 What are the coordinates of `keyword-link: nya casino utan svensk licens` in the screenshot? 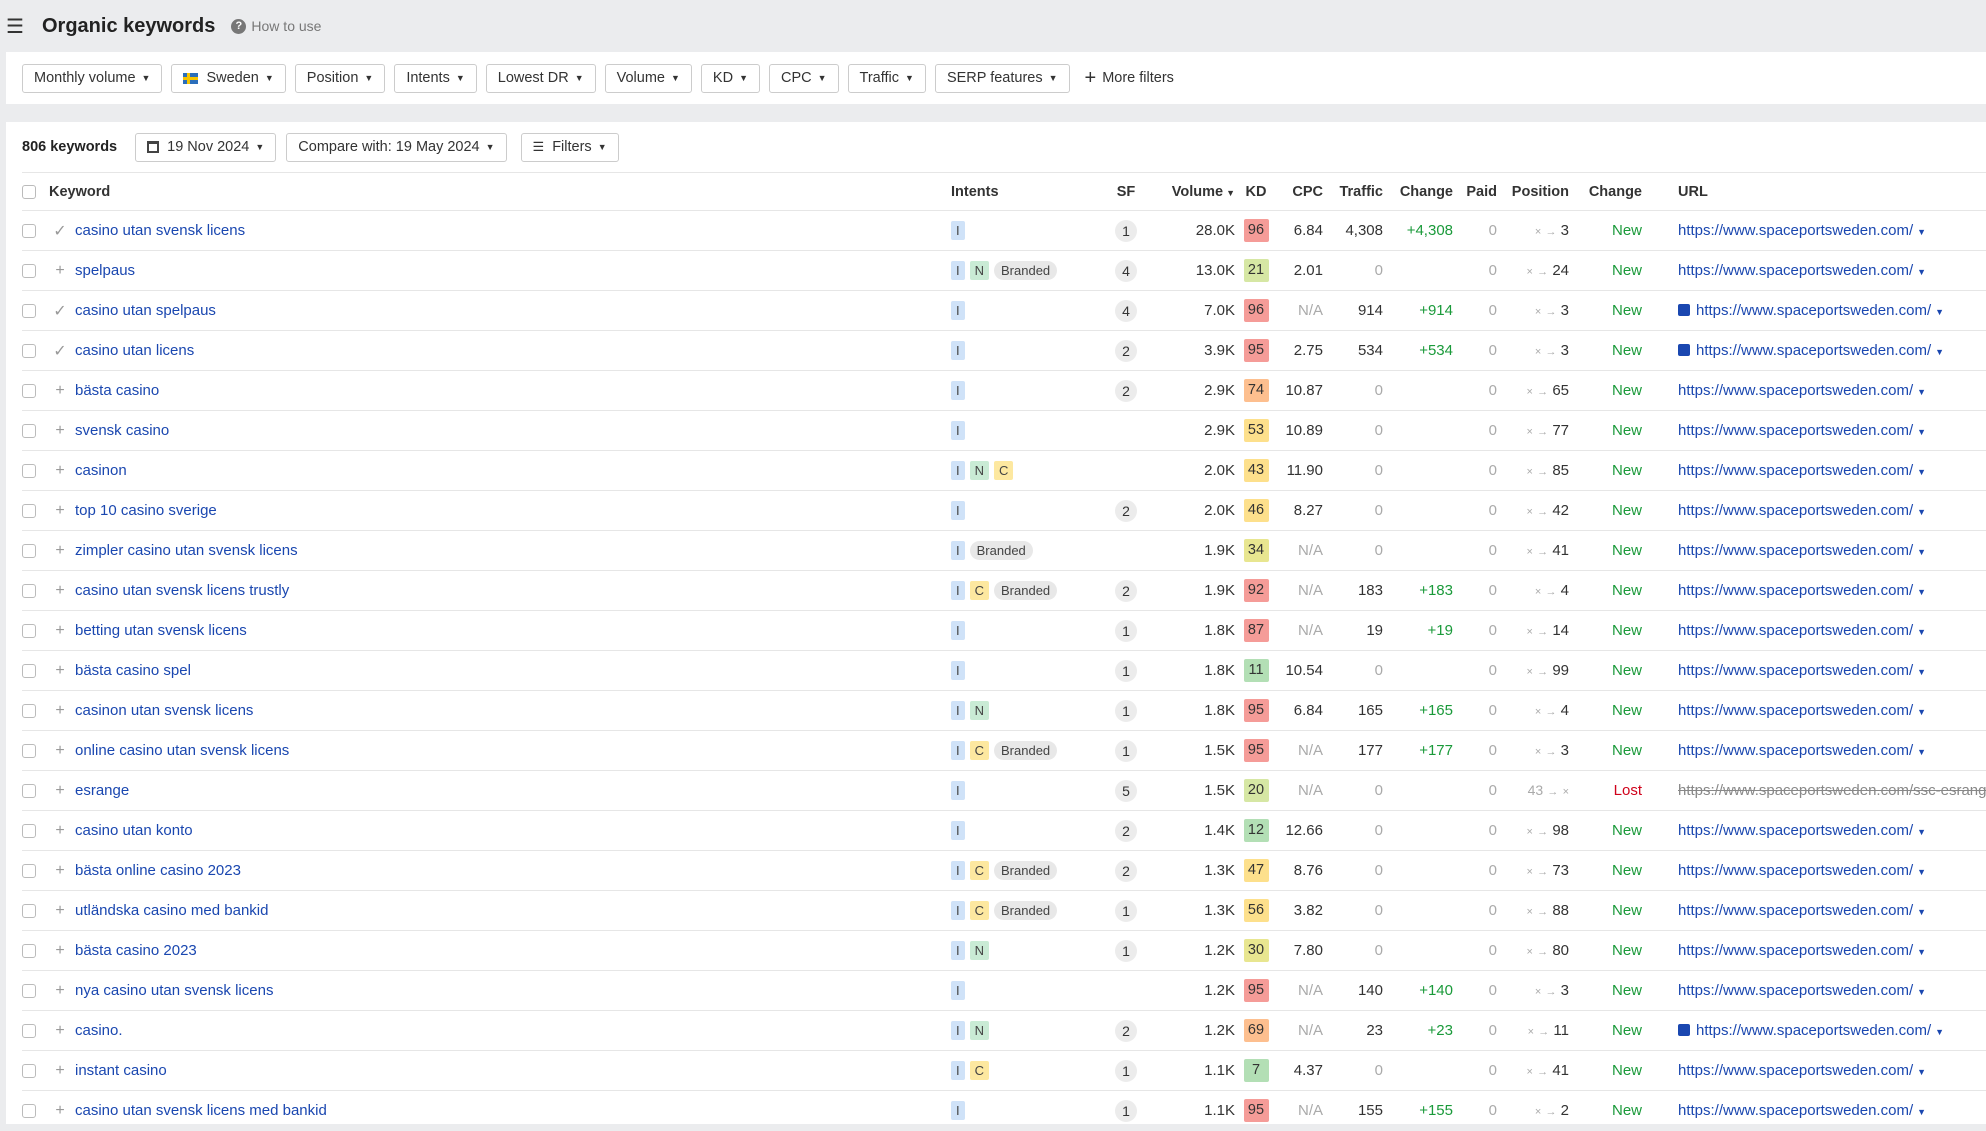 It's located at (174, 990).